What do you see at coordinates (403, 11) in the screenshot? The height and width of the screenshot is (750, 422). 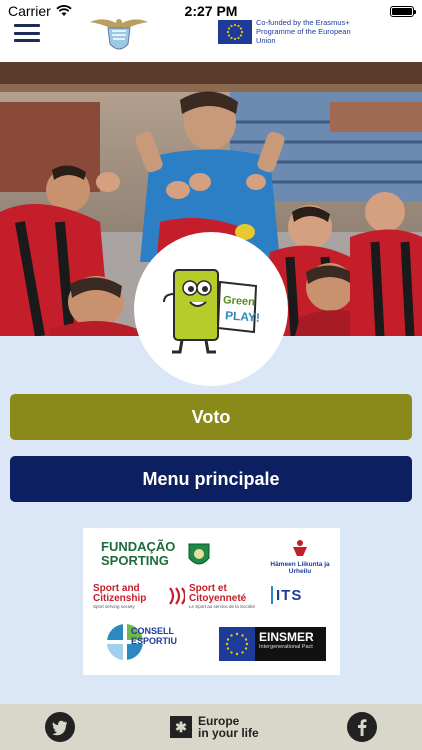 I see `battery-icon` at bounding box center [403, 11].